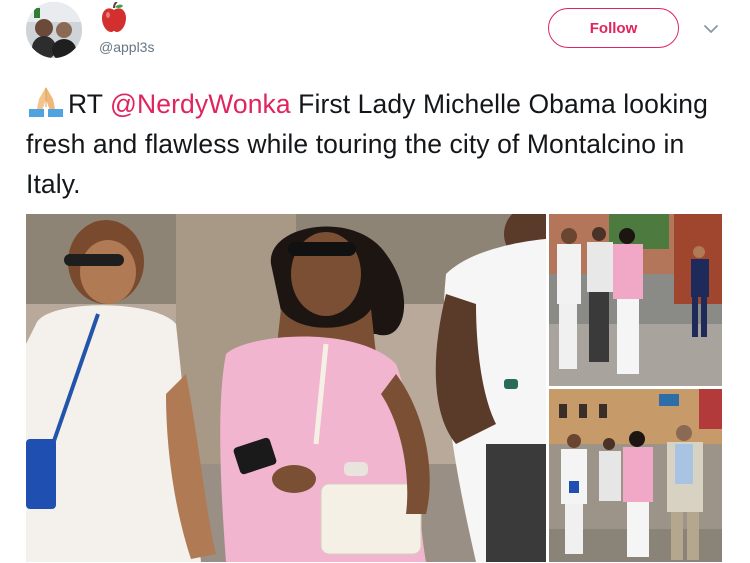 The image size is (750, 563). I want to click on photo-bottom-right, so click(635, 475).